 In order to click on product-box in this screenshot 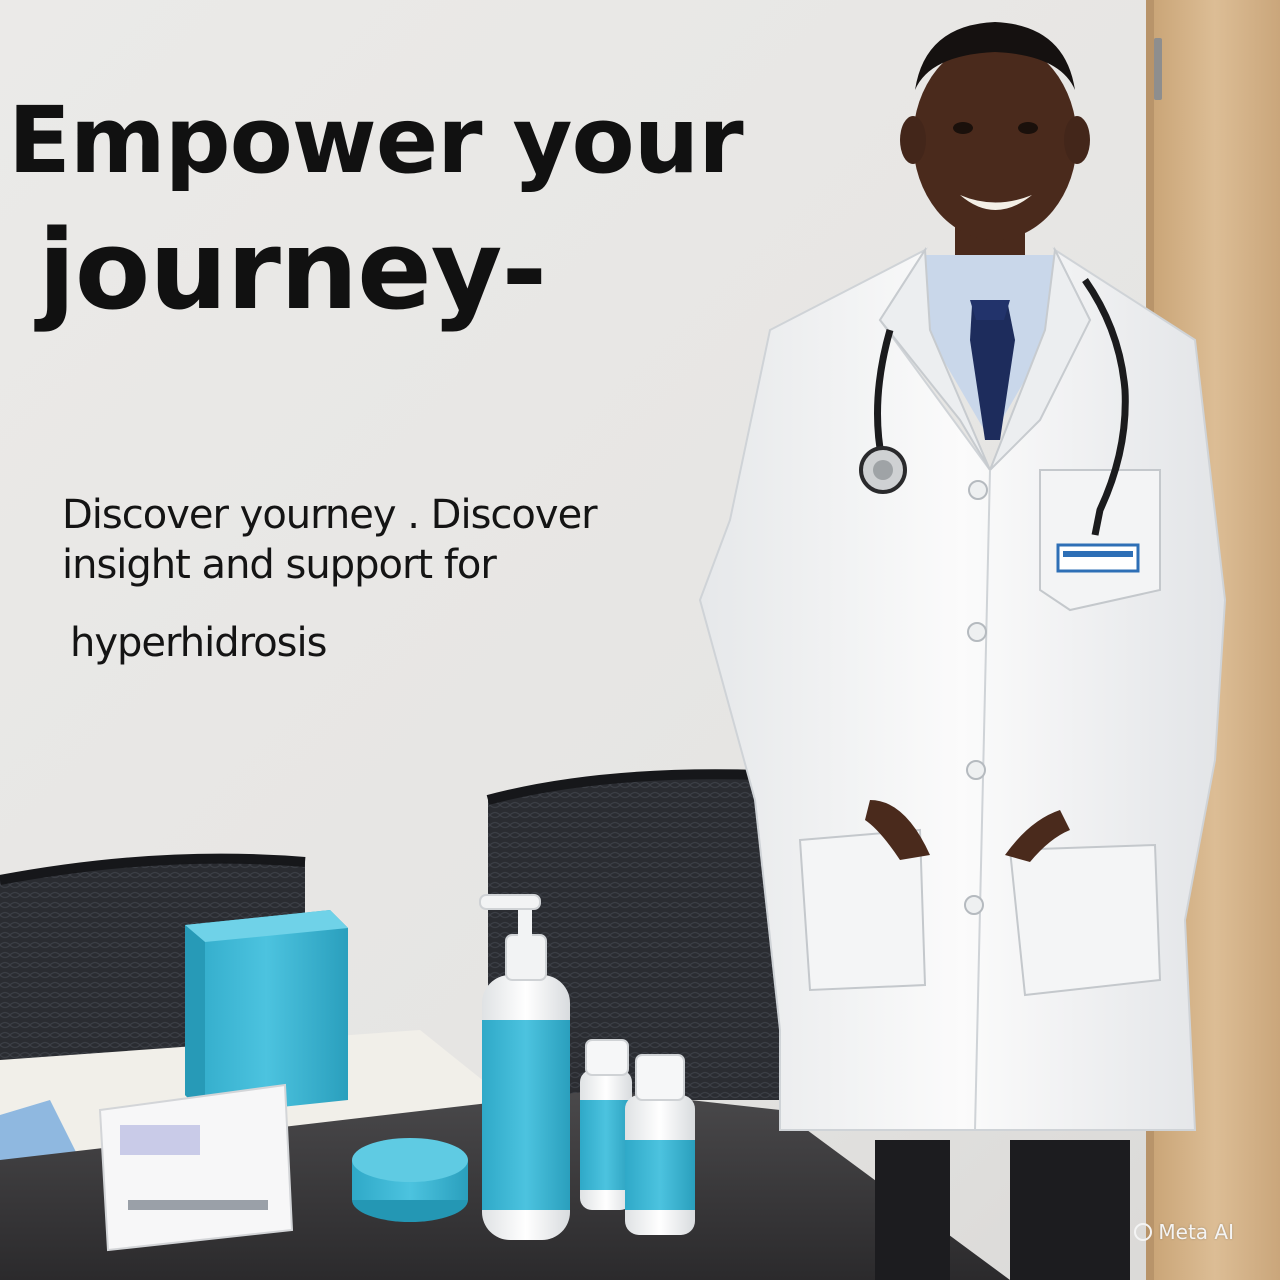, I will do `click(266, 1012)`.